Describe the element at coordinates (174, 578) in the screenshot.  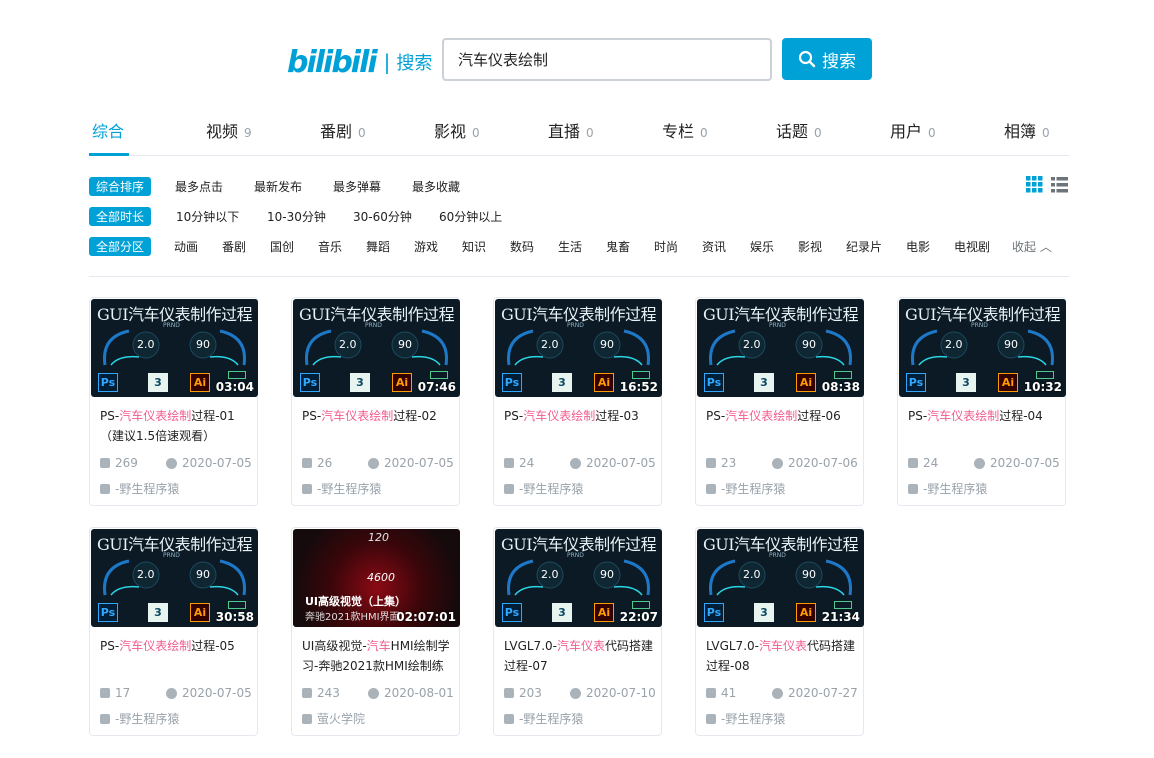
I see `video-thumbnail: GUI汽车仪表制作过程 2.0 90 PRND Ps 3 Ai 30:58` at that location.